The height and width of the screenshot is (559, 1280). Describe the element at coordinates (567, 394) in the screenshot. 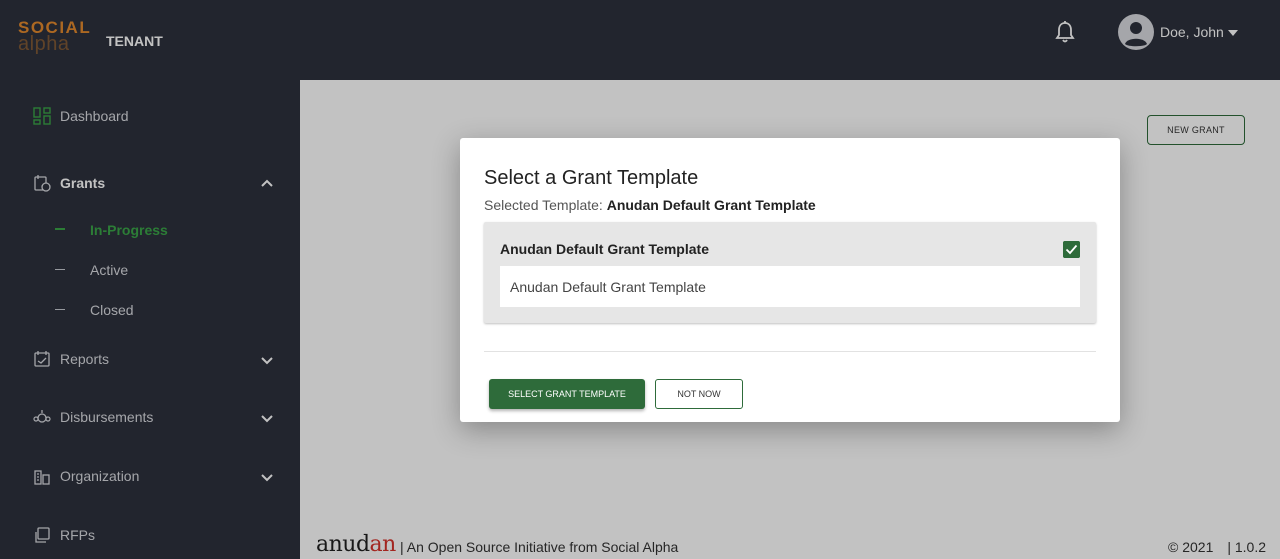

I see `select-grant-template-button: SELECT GRANT TEMPLATE` at that location.